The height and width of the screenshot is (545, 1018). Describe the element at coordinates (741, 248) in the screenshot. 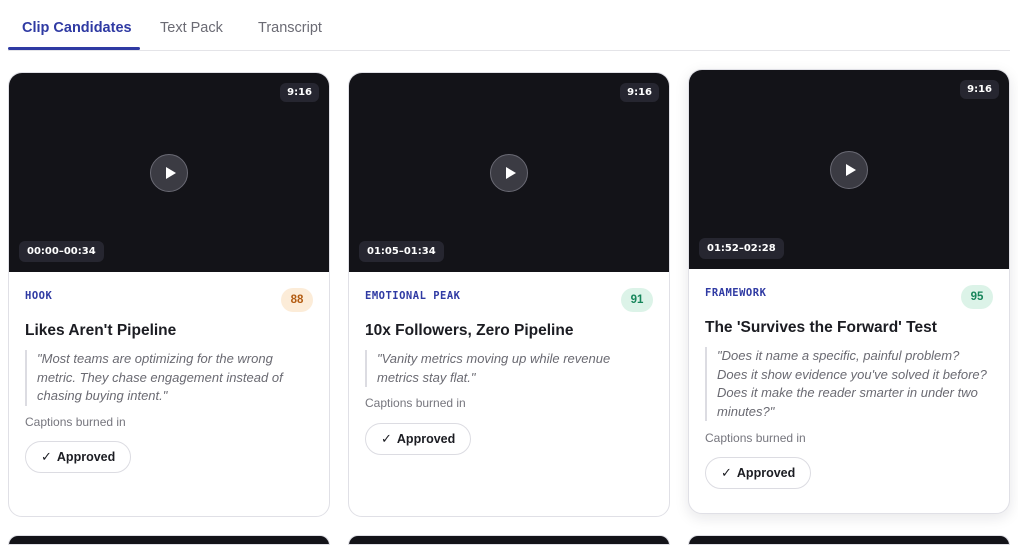

I see `time-range-badge: 01:52–02:28` at that location.